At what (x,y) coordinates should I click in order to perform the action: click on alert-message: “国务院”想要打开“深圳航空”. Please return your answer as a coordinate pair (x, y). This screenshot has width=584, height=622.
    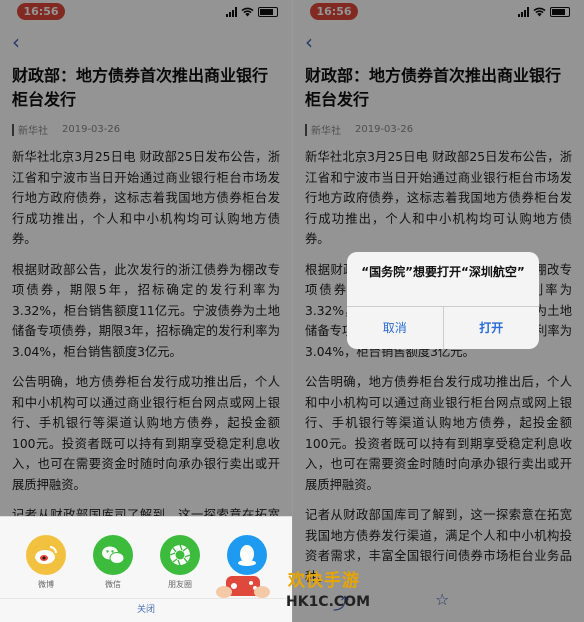
    Looking at the image, I should click on (443, 272).